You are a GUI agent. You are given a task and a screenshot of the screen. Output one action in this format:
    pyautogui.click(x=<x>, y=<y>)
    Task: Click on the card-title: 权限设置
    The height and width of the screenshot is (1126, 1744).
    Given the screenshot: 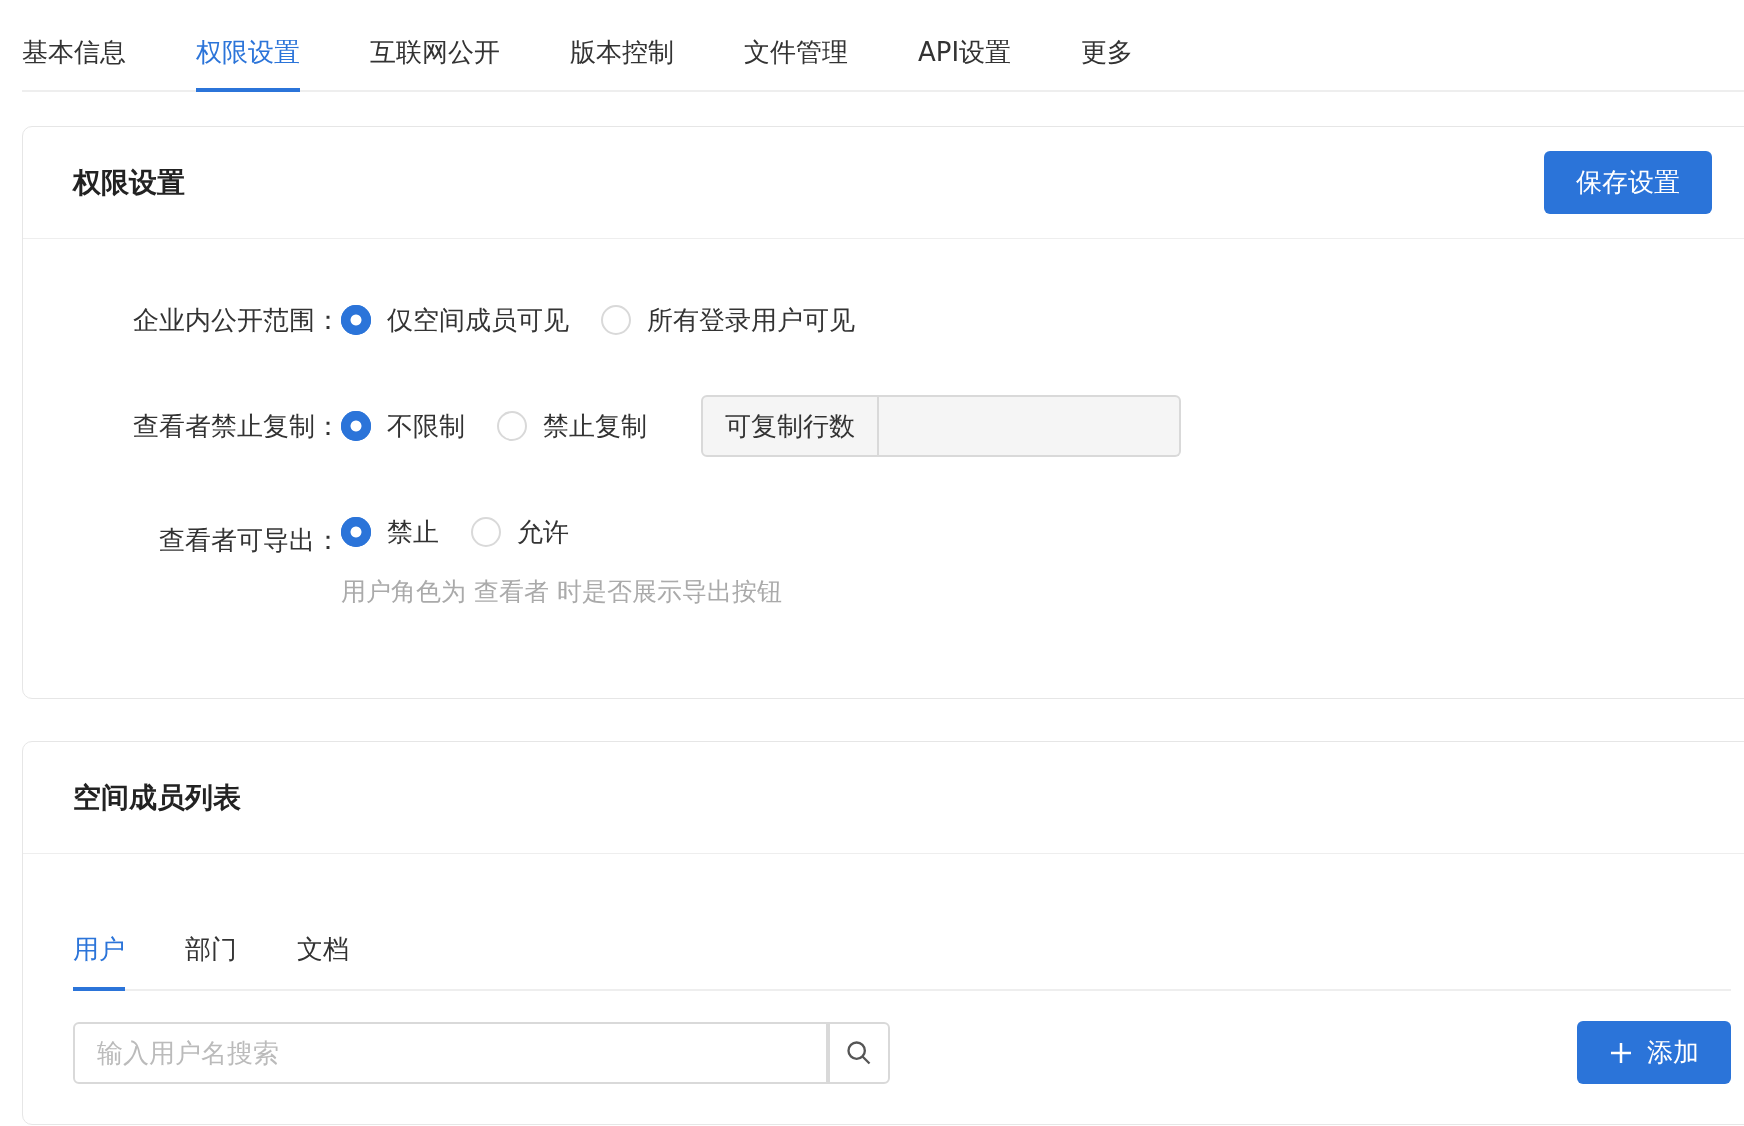 What is the action you would take?
    pyautogui.click(x=129, y=182)
    